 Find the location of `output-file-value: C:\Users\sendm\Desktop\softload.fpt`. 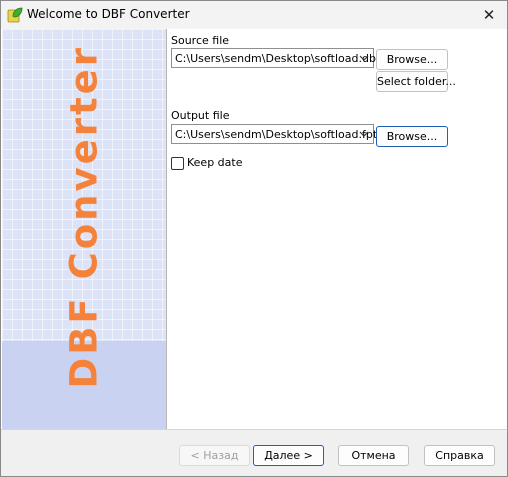

output-file-value: C:\Users\sendm\Desktop\softload.fpt is located at coordinates (276, 134).